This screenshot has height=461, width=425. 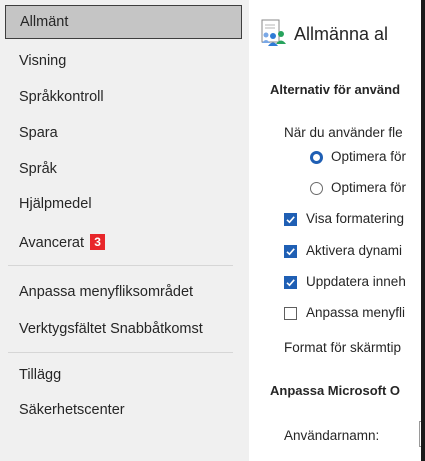 What do you see at coordinates (111, 329) in the screenshot?
I see `sidebar-item-label: Verktygsfältet Snabbåtkomst` at bounding box center [111, 329].